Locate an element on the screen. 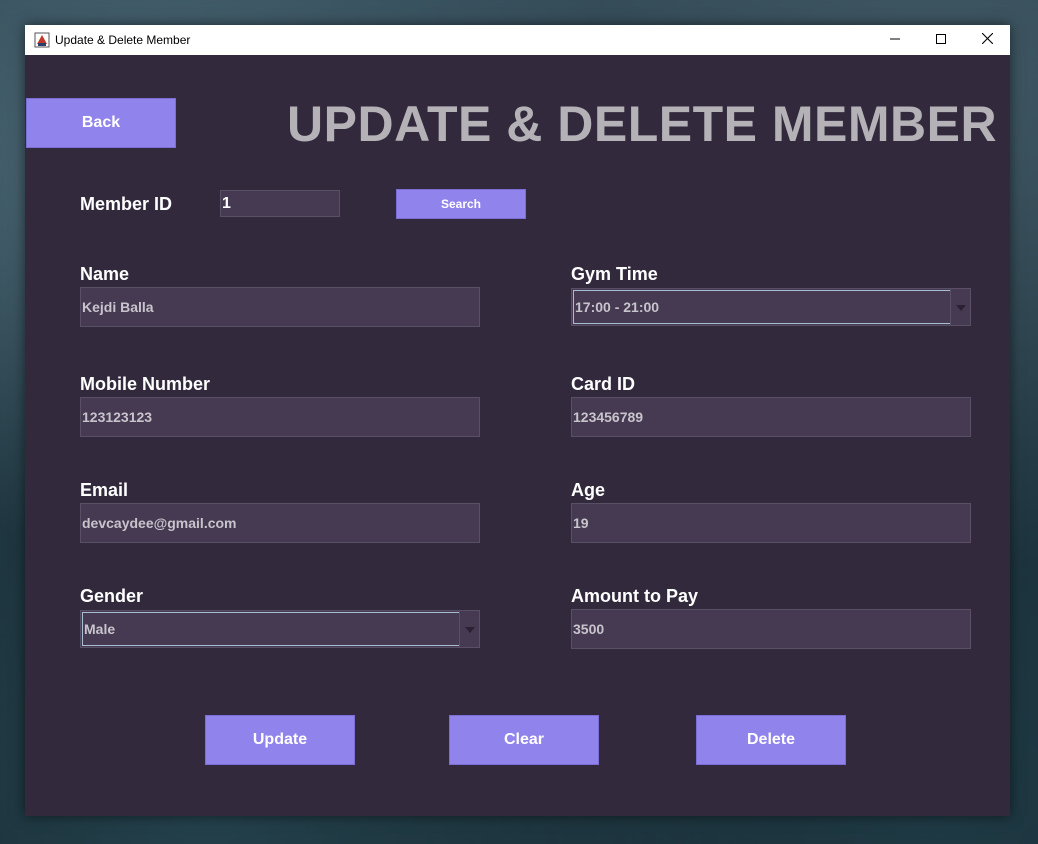  java-cup-icon is located at coordinates (42, 40).